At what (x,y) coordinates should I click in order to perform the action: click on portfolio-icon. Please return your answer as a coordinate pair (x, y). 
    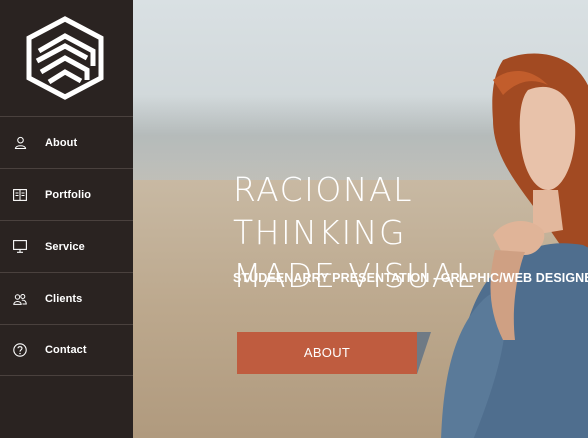
    Looking at the image, I should click on (20, 195).